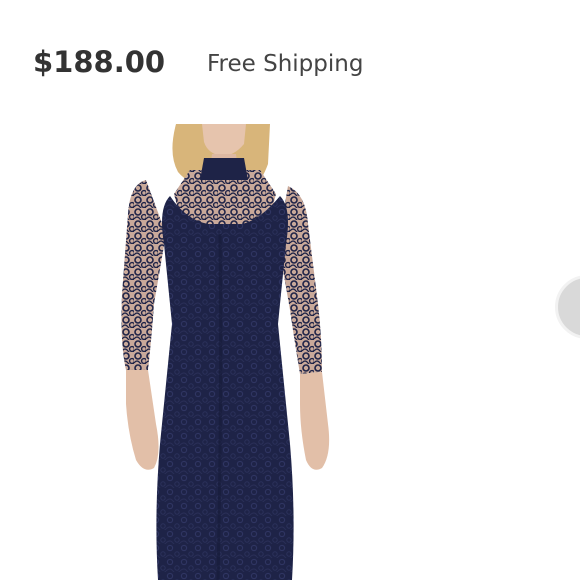 The image size is (580, 580). Describe the element at coordinates (567, 307) in the screenshot. I see `next-image-button` at that location.